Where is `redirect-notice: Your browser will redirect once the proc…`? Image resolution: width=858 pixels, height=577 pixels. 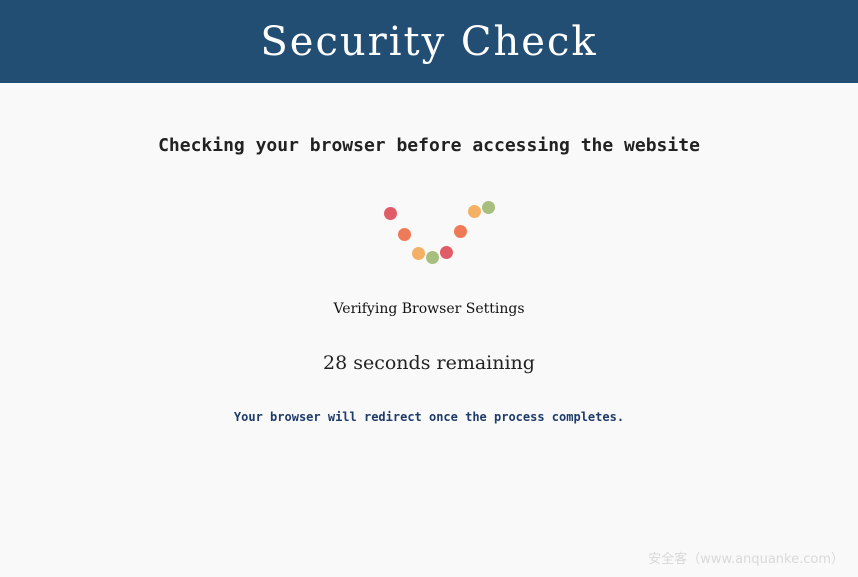
redirect-notice: Your browser will redirect once the proc… is located at coordinates (429, 417).